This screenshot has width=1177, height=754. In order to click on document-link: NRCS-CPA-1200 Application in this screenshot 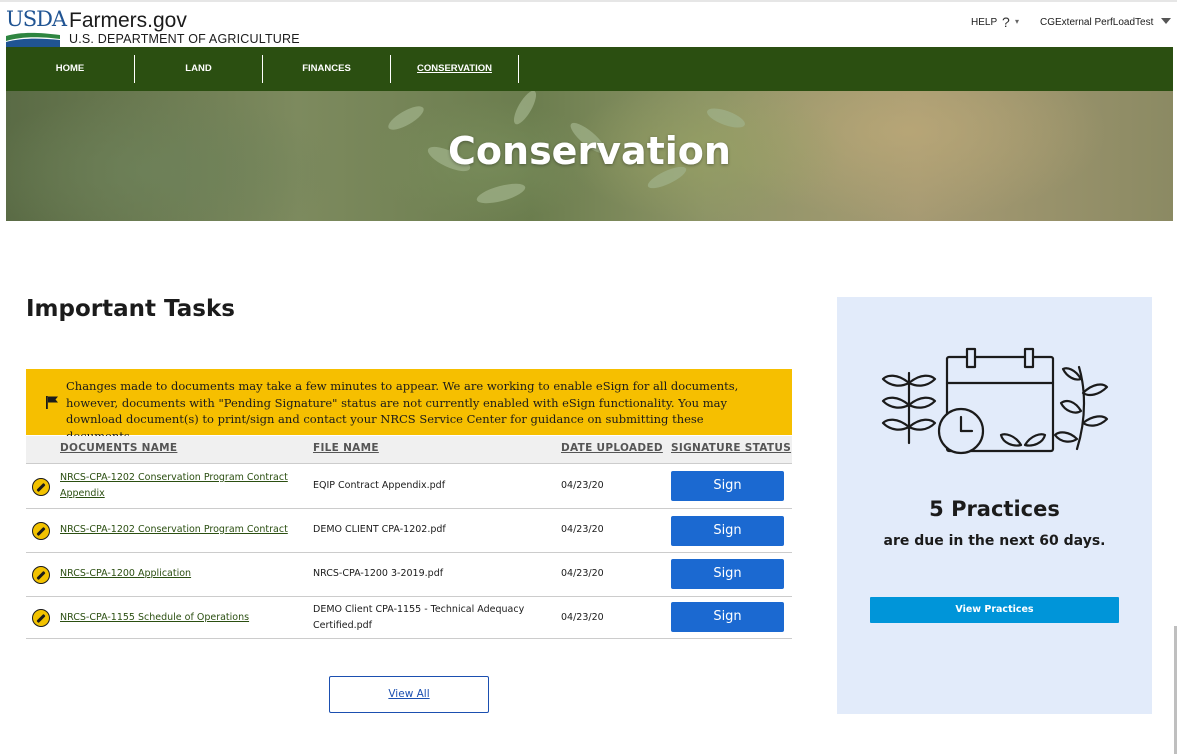, I will do `click(177, 574)`.